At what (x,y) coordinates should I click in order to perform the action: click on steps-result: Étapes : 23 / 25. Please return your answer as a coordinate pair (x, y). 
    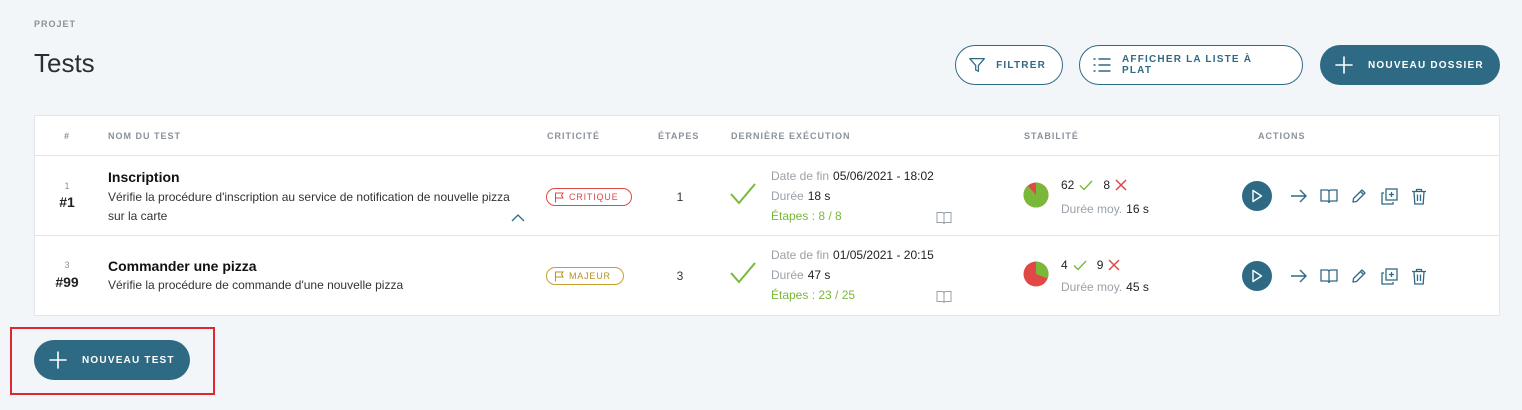
    Looking at the image, I should click on (813, 295).